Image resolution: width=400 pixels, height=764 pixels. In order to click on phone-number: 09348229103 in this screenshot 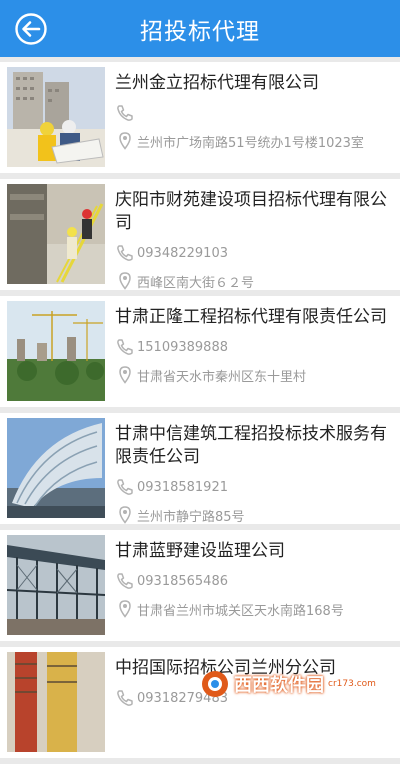, I will do `click(182, 253)`.